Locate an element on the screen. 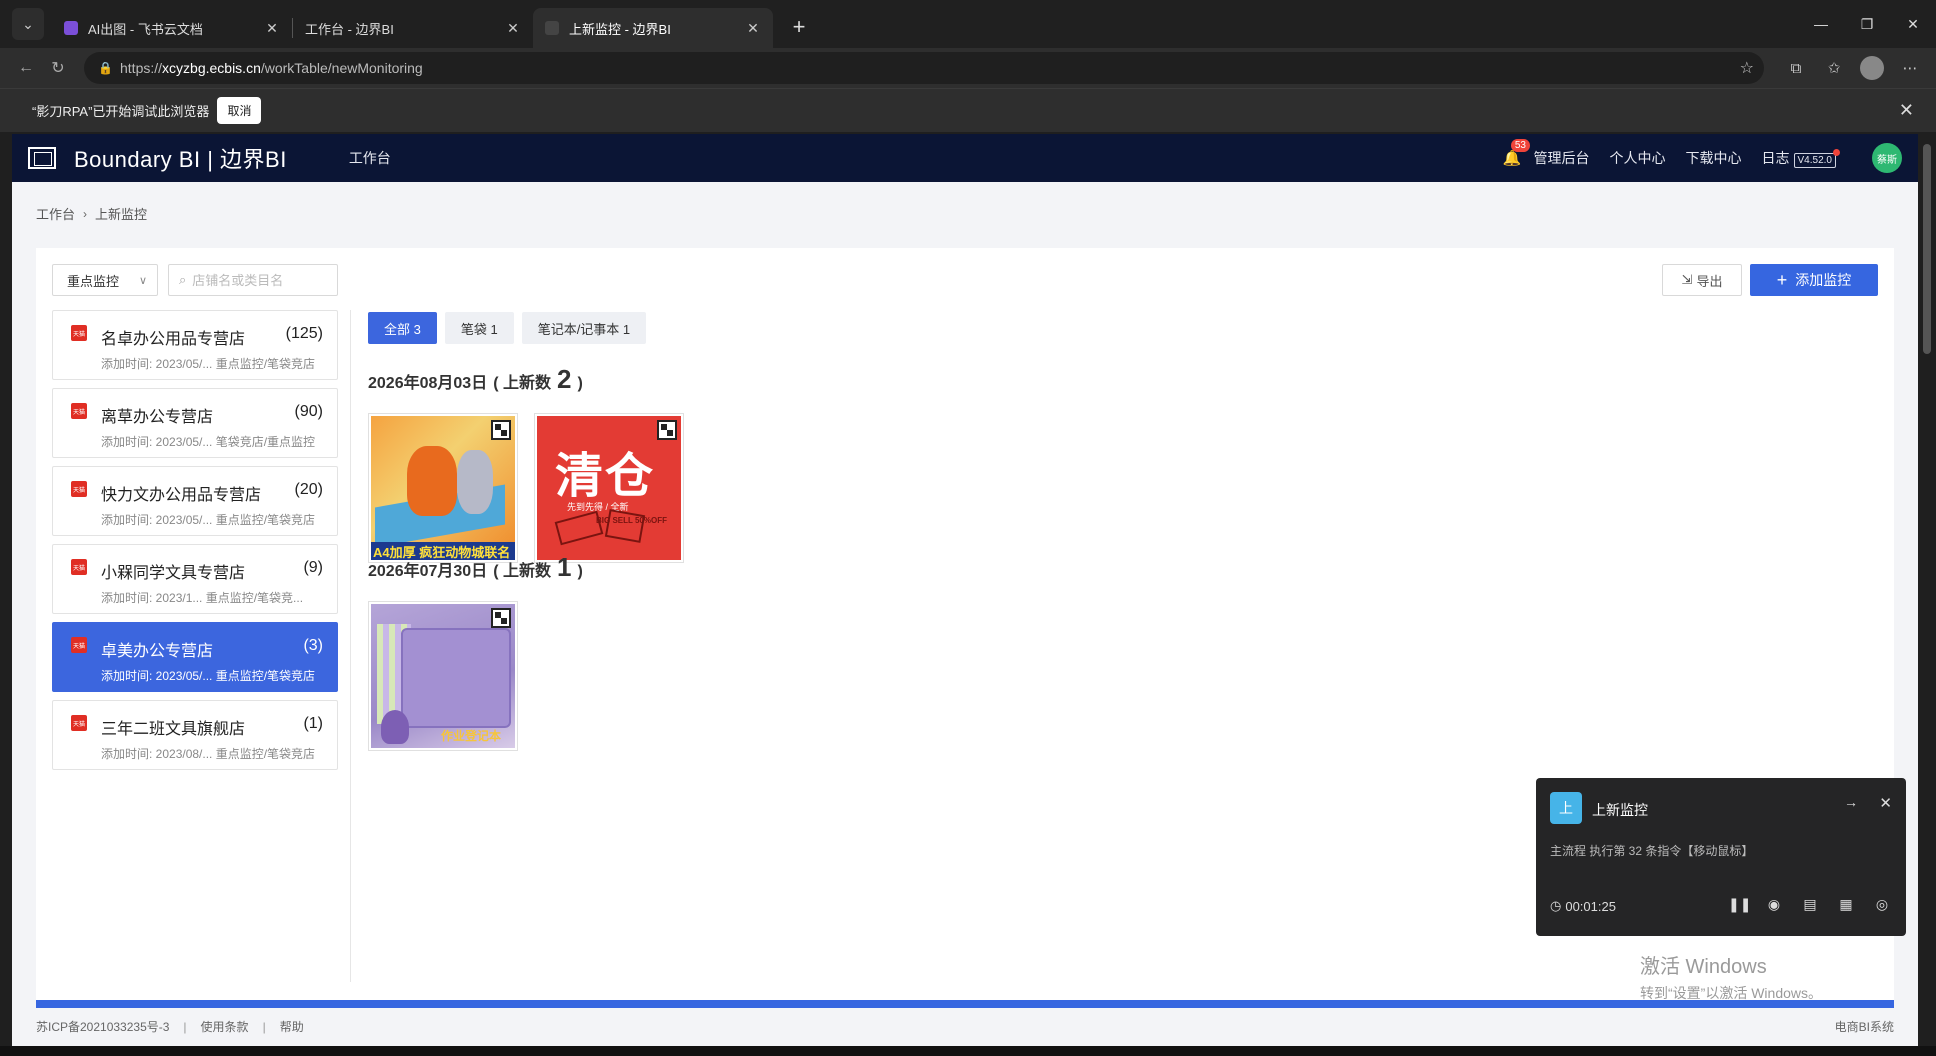 The height and width of the screenshot is (1056, 1936). add-monitor-button: + 添加监控 is located at coordinates (1814, 280).